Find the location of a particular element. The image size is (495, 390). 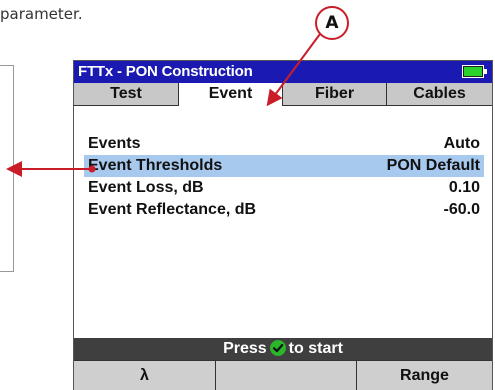

tab-bar: Test Event Fiber Cables is located at coordinates (283, 94).